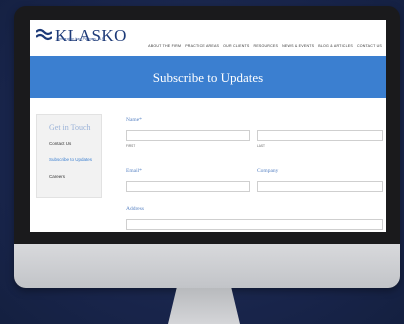 This screenshot has height=324, width=404. What do you see at coordinates (236, 46) in the screenshot?
I see `nav-item-our-clients: OUR CLIENTS` at bounding box center [236, 46].